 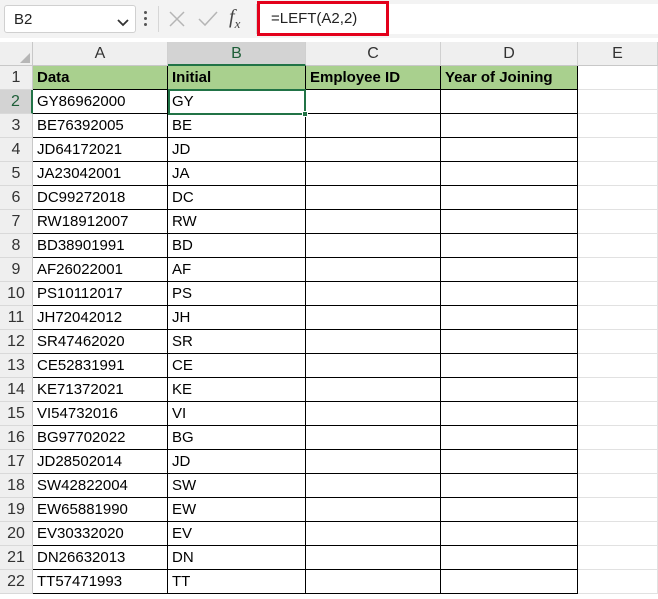 What do you see at coordinates (509, 270) in the screenshot?
I see `cell-d9` at bounding box center [509, 270].